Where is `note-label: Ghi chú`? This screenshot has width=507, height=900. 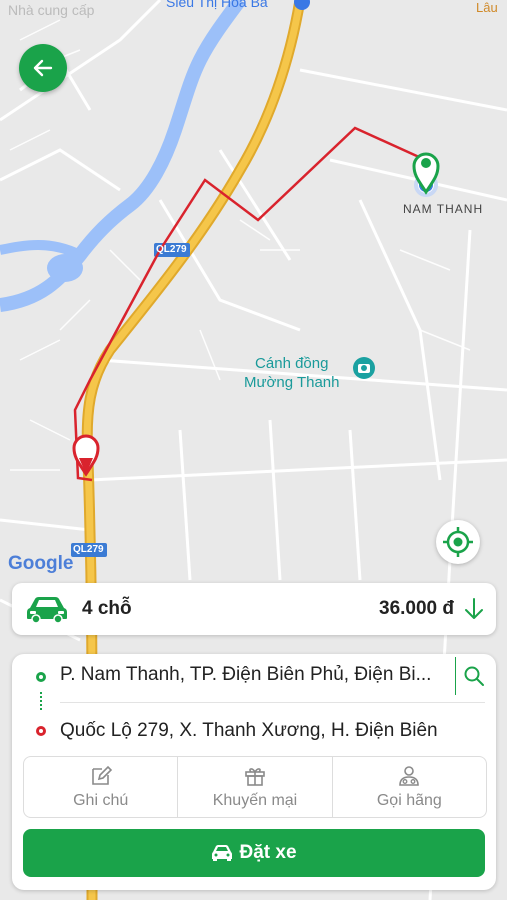 note-label: Ghi chú is located at coordinates (101, 800).